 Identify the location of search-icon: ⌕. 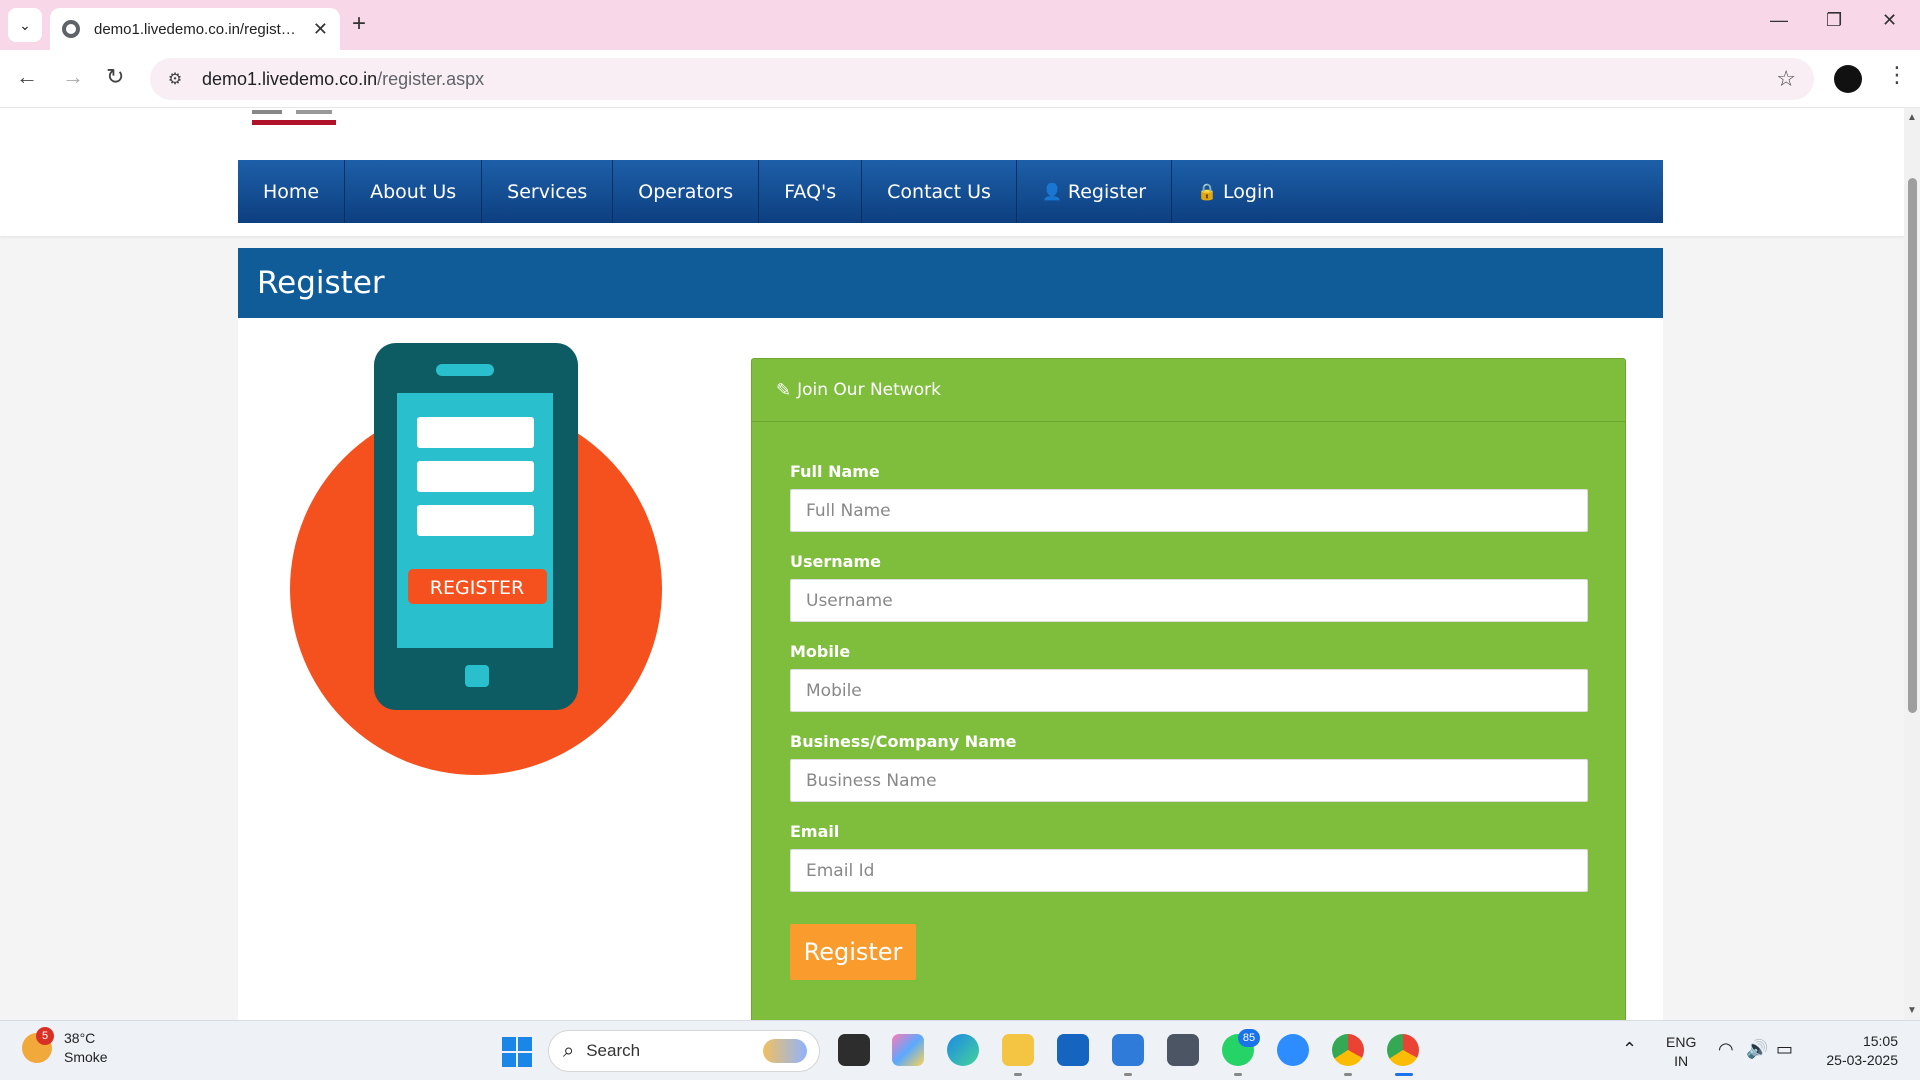
(569, 1050).